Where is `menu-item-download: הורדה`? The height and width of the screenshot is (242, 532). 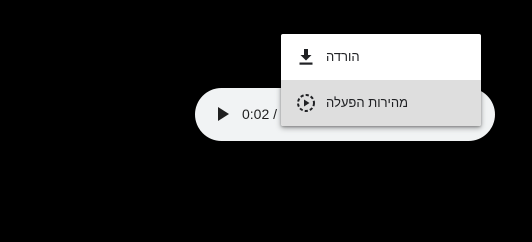 menu-item-download: הורדה is located at coordinates (381, 57).